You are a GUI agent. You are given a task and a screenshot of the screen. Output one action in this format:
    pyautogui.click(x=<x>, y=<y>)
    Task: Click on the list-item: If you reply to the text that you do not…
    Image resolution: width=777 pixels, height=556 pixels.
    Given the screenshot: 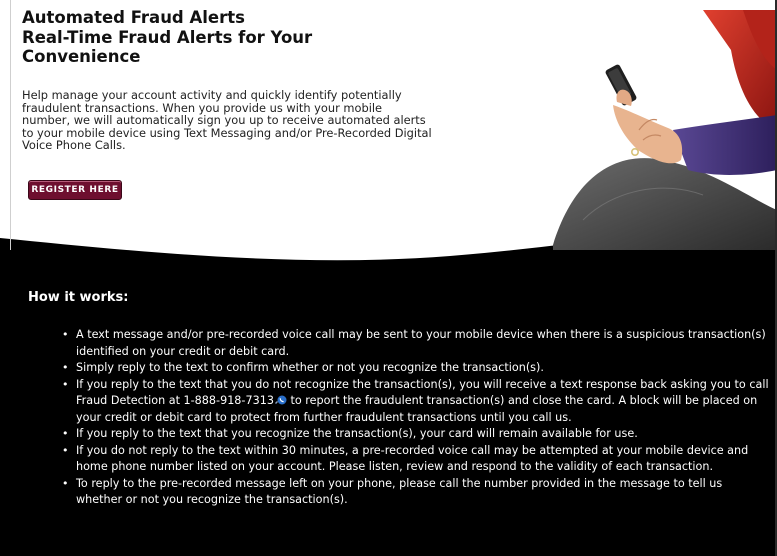 What is the action you would take?
    pyautogui.click(x=416, y=402)
    